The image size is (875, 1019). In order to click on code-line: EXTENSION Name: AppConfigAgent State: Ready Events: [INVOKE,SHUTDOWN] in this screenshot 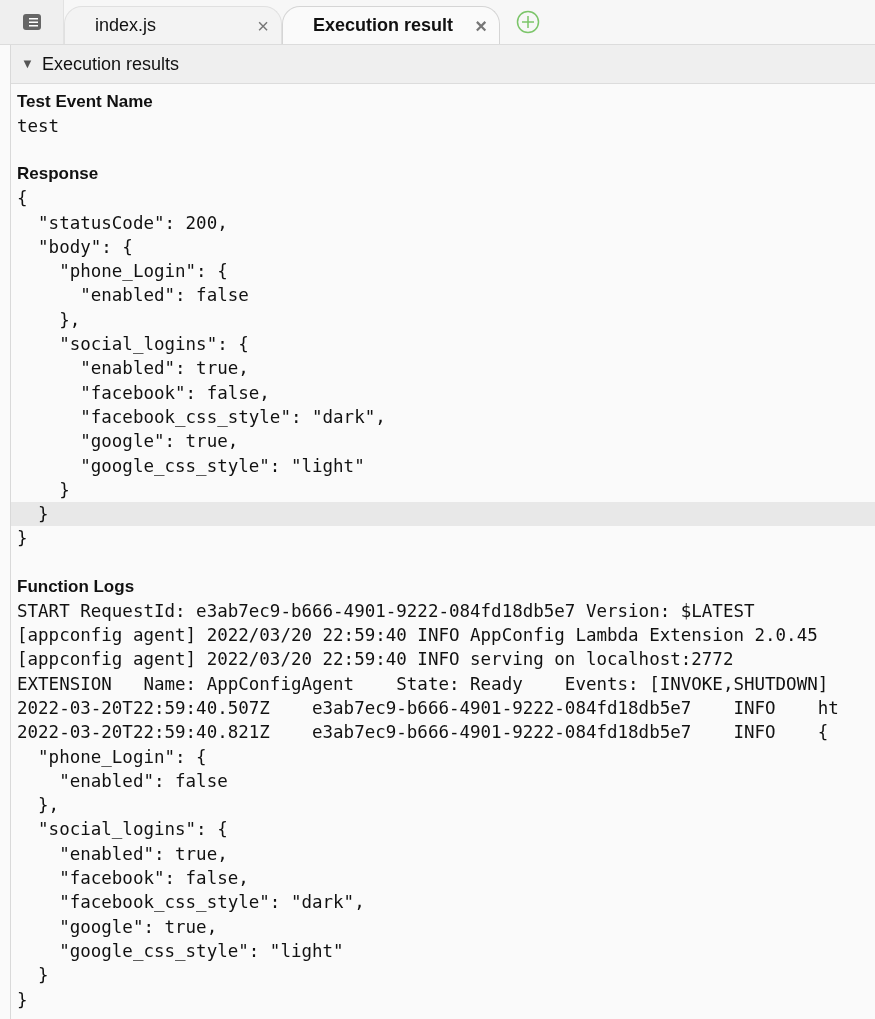, I will do `click(423, 684)`.